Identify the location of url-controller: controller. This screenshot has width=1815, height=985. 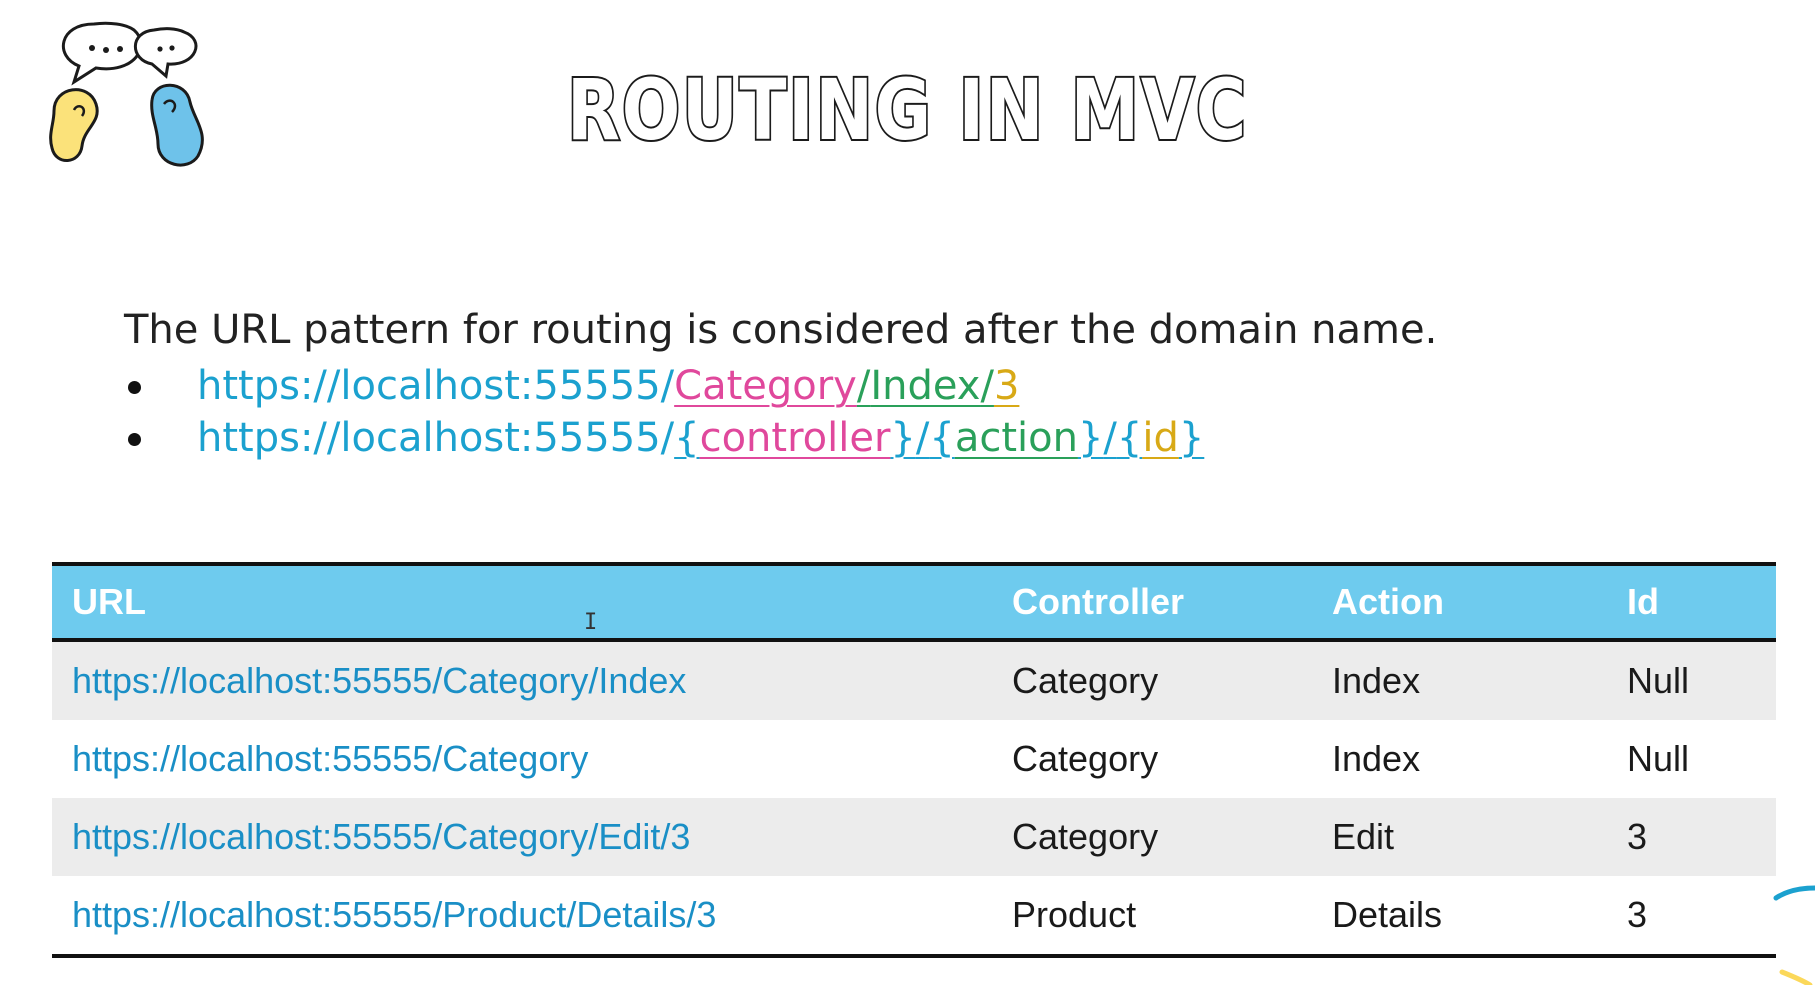
(795, 438).